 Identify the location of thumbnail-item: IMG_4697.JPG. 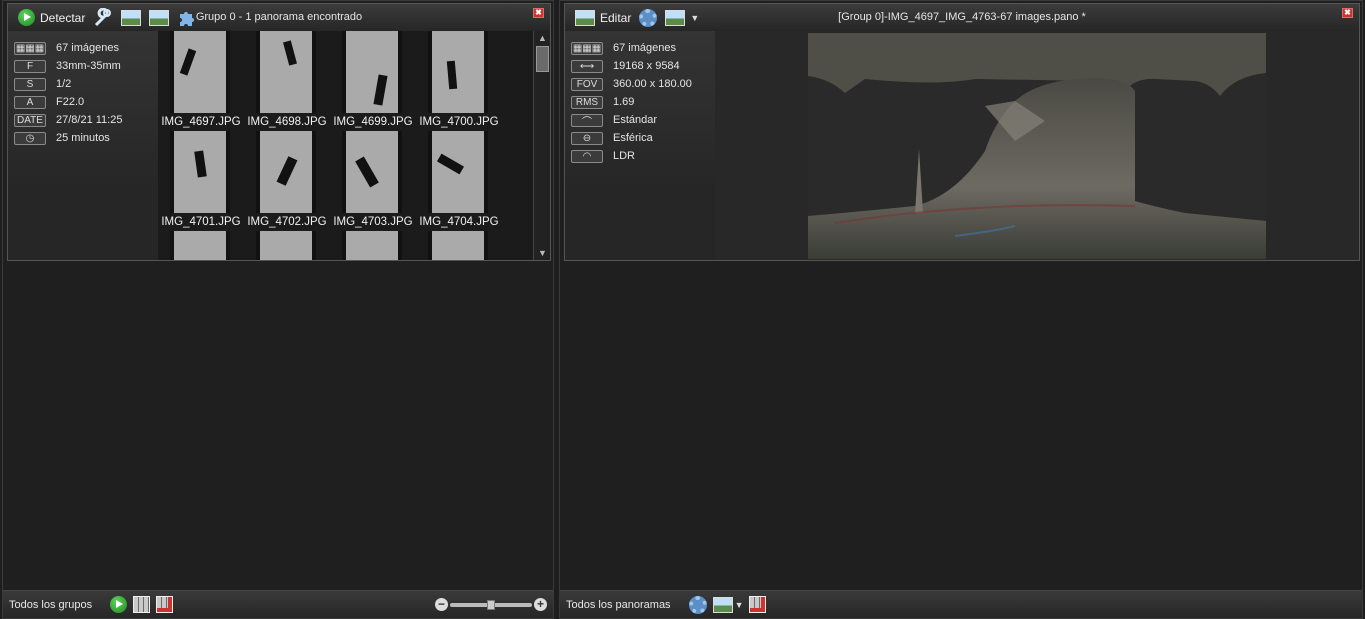
(201, 81).